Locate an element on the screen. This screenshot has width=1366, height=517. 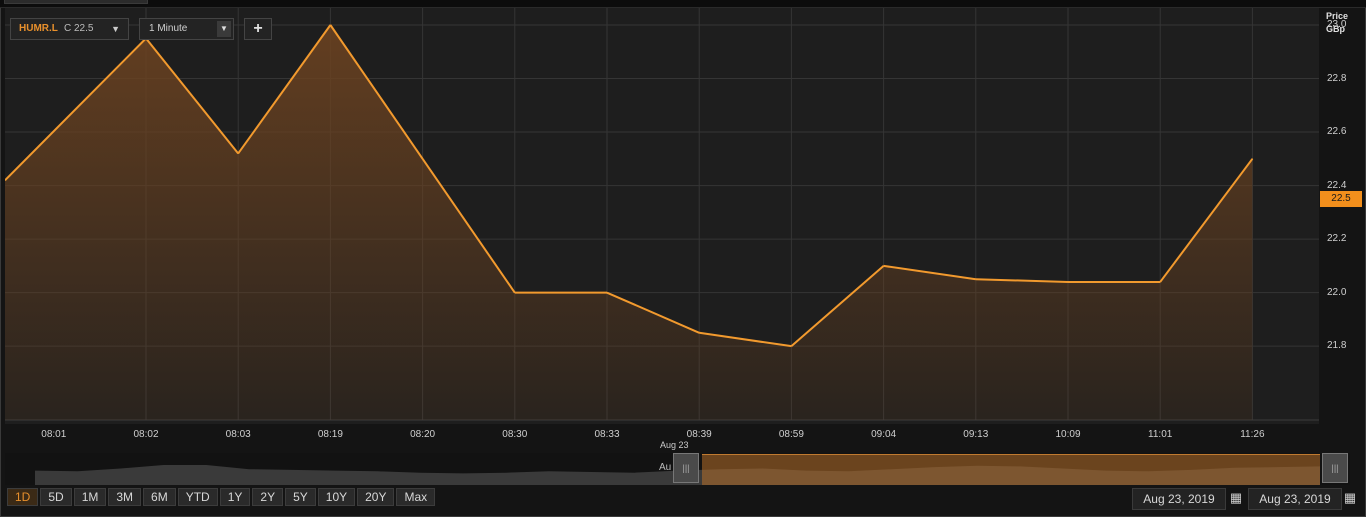
last-price-tag: 22.5 is located at coordinates (1341, 199).